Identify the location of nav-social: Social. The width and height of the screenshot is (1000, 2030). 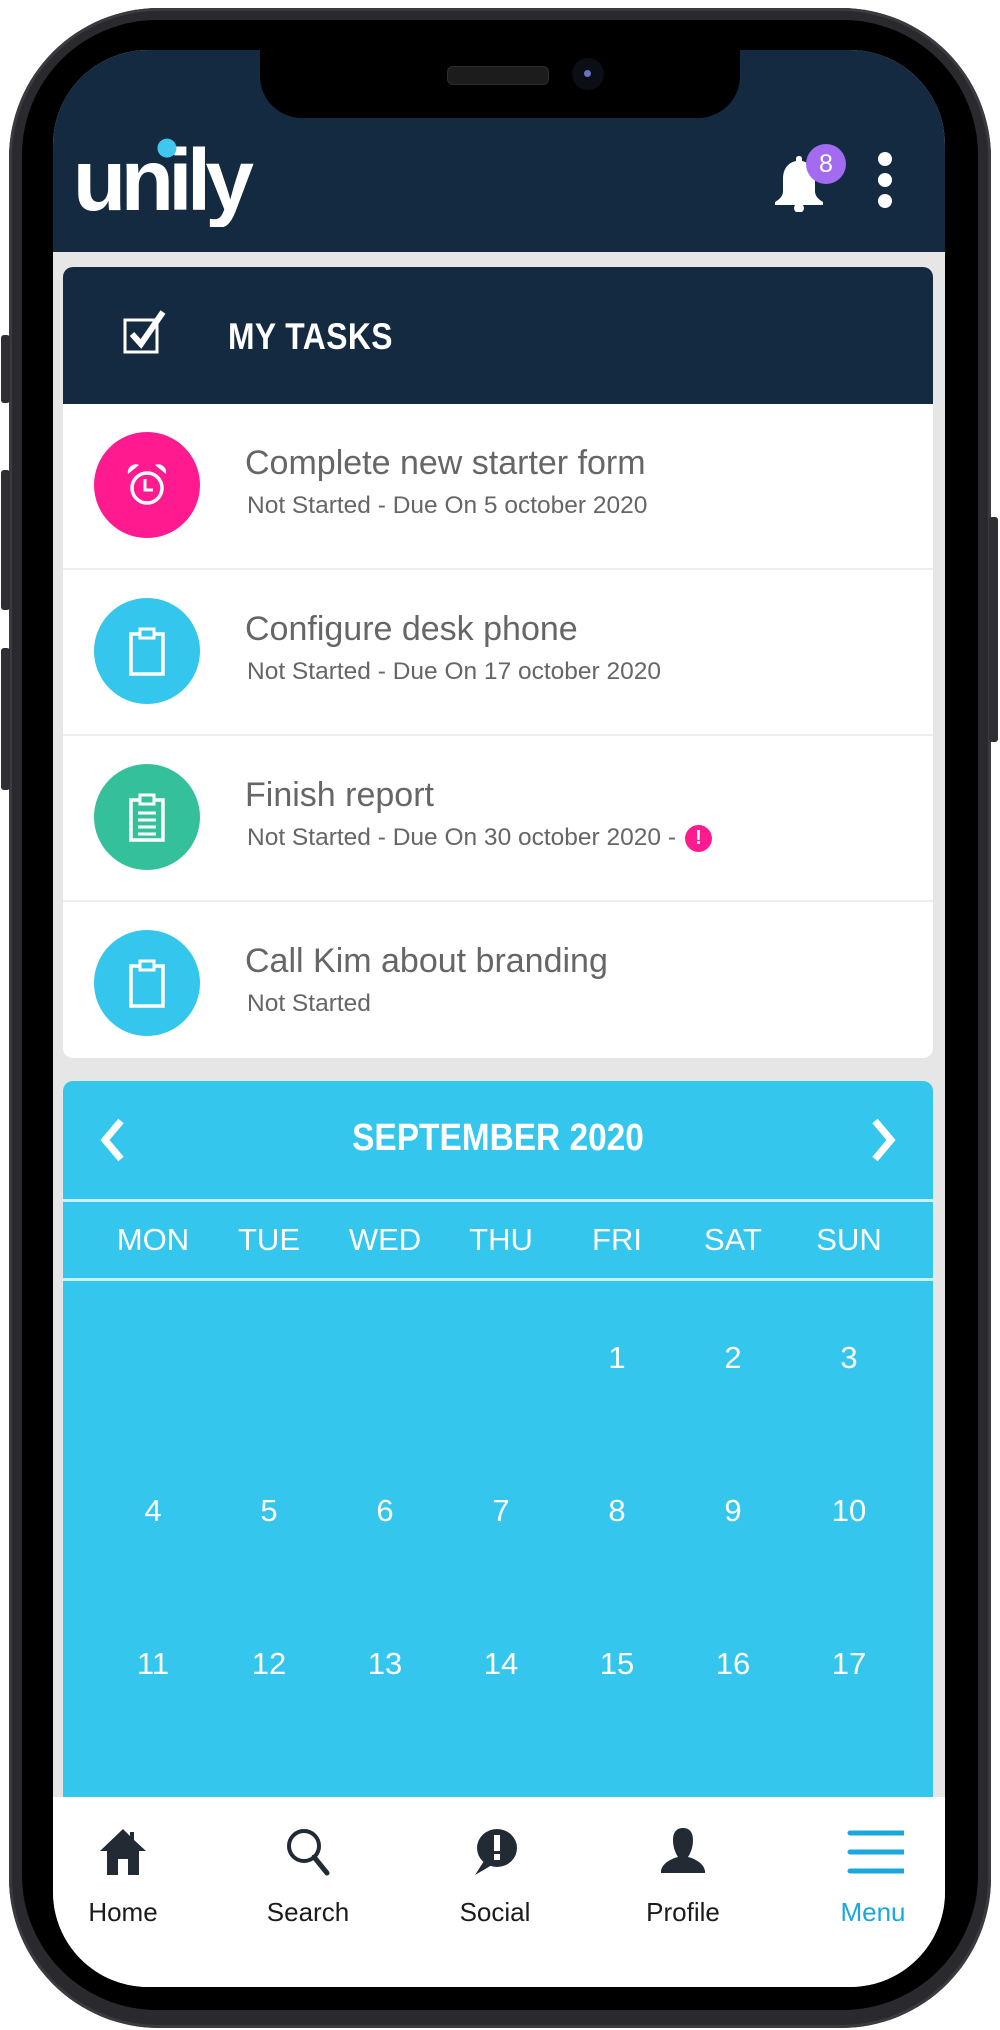
(495, 1872).